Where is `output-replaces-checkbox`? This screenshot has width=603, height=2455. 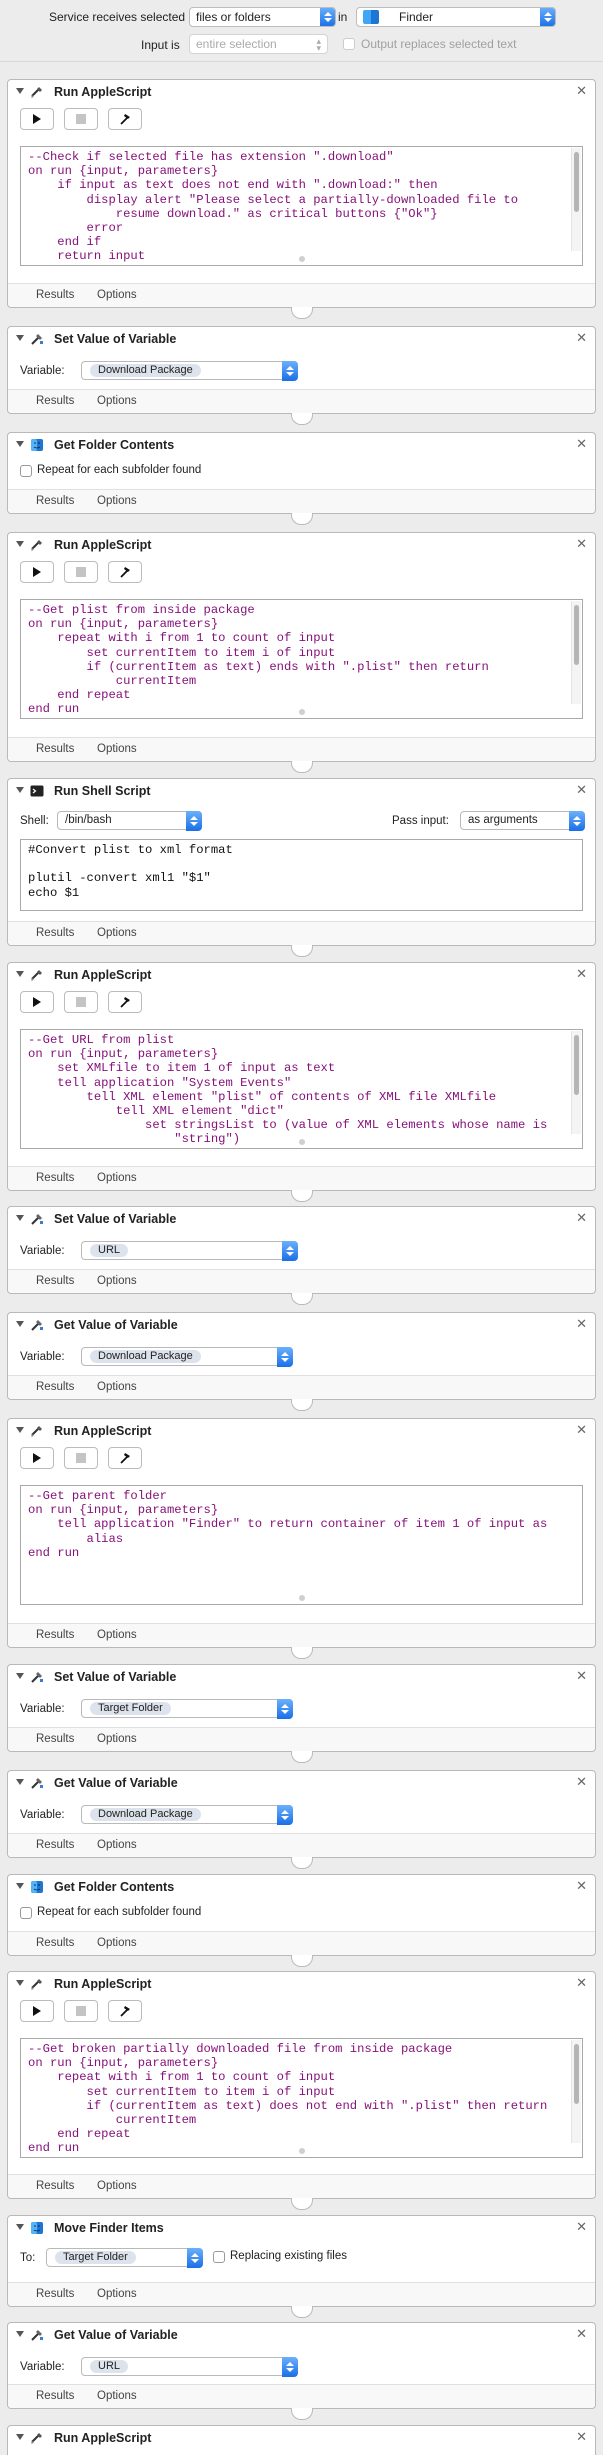
output-replaces-checkbox is located at coordinates (349, 44).